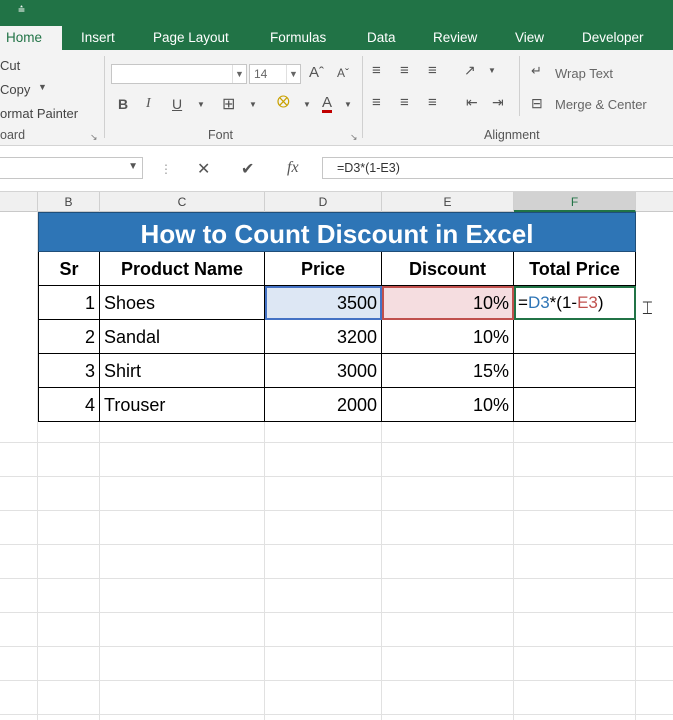  I want to click on column-header-c: C, so click(182, 202).